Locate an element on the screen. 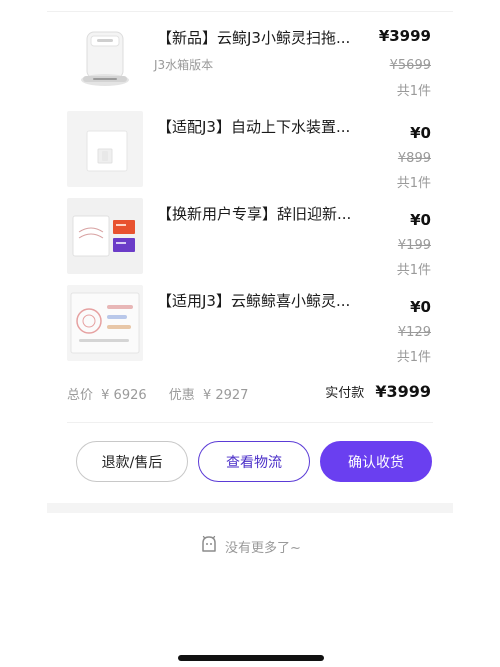 The image size is (500, 667). item-original-price: ¥899 is located at coordinates (414, 158).